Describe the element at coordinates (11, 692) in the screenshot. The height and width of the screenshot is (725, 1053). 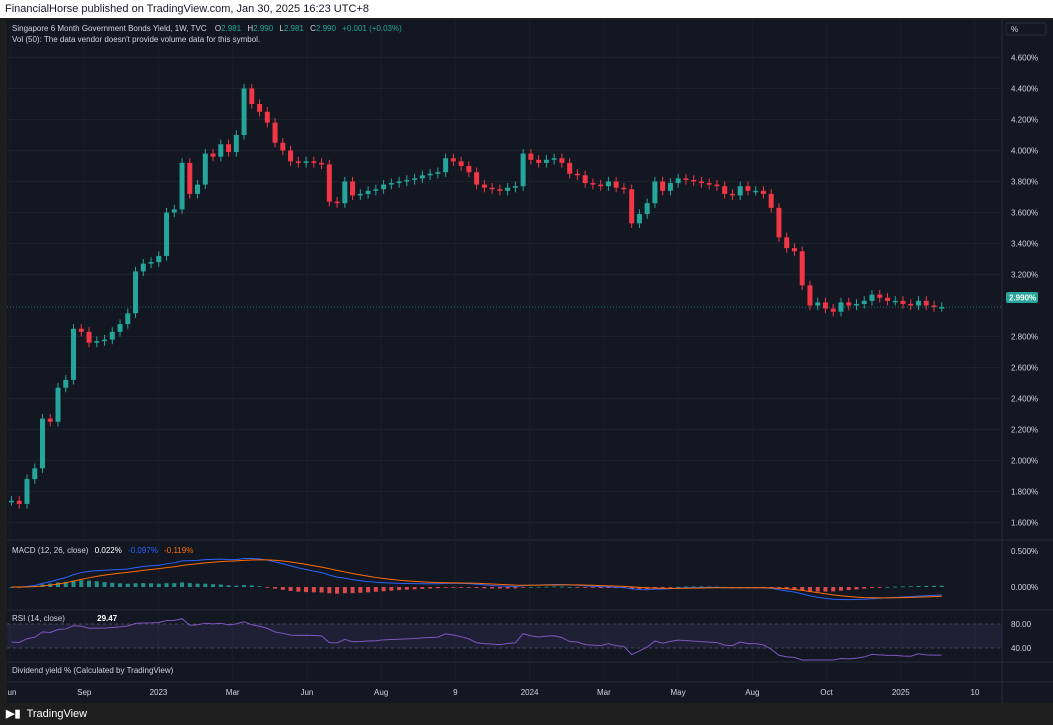
I see `x-tick-label: Jun` at that location.